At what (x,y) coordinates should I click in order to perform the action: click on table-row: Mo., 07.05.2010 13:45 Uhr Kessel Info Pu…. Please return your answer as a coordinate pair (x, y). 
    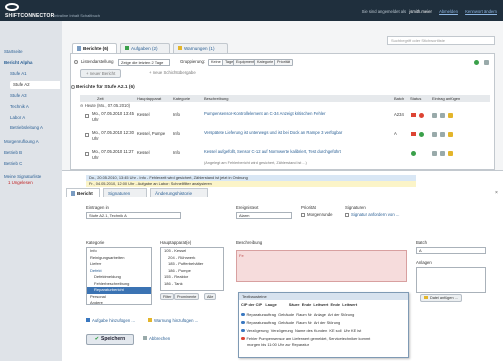
    Looking at the image, I should click on (285, 120).